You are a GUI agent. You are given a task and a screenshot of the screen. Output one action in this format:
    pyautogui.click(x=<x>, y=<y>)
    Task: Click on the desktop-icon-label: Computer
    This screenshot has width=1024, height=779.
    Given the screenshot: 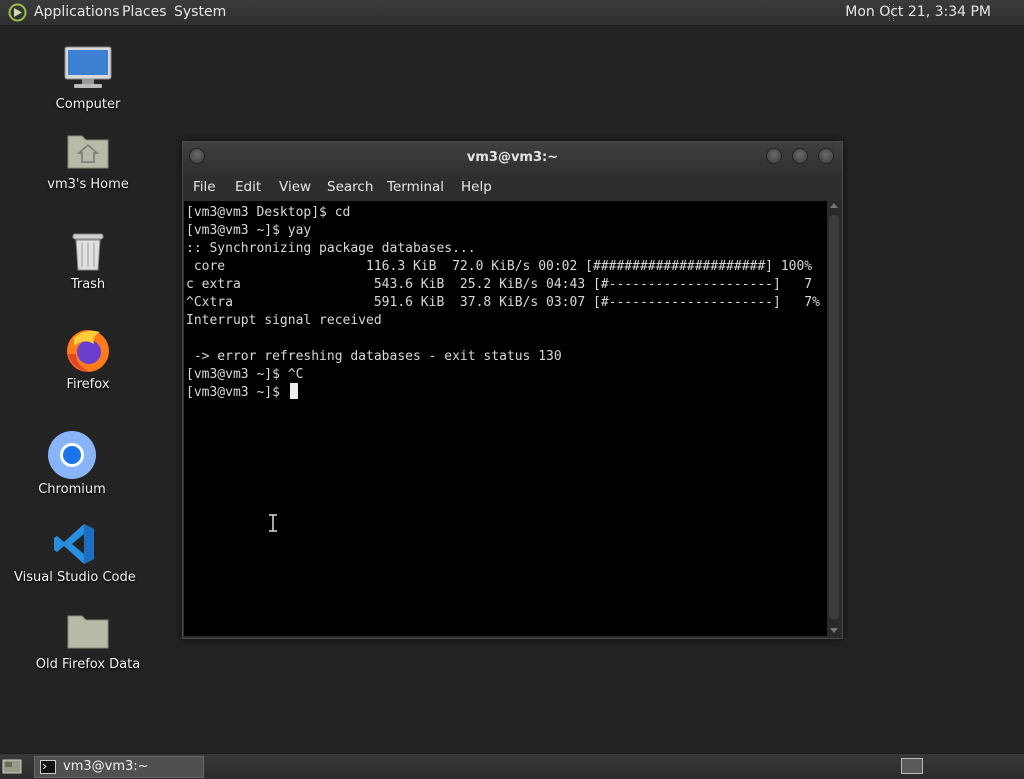 What is the action you would take?
    pyautogui.click(x=88, y=104)
    